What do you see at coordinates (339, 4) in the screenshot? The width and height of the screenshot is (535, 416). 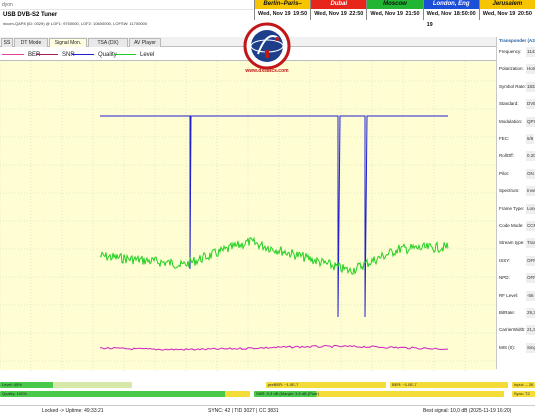 I see `clock-name: Dubai` at bounding box center [339, 4].